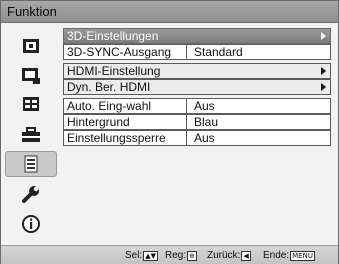 This screenshot has width=339, height=264. What do you see at coordinates (169, 12) in the screenshot?
I see `title-bar: Funktion` at bounding box center [169, 12].